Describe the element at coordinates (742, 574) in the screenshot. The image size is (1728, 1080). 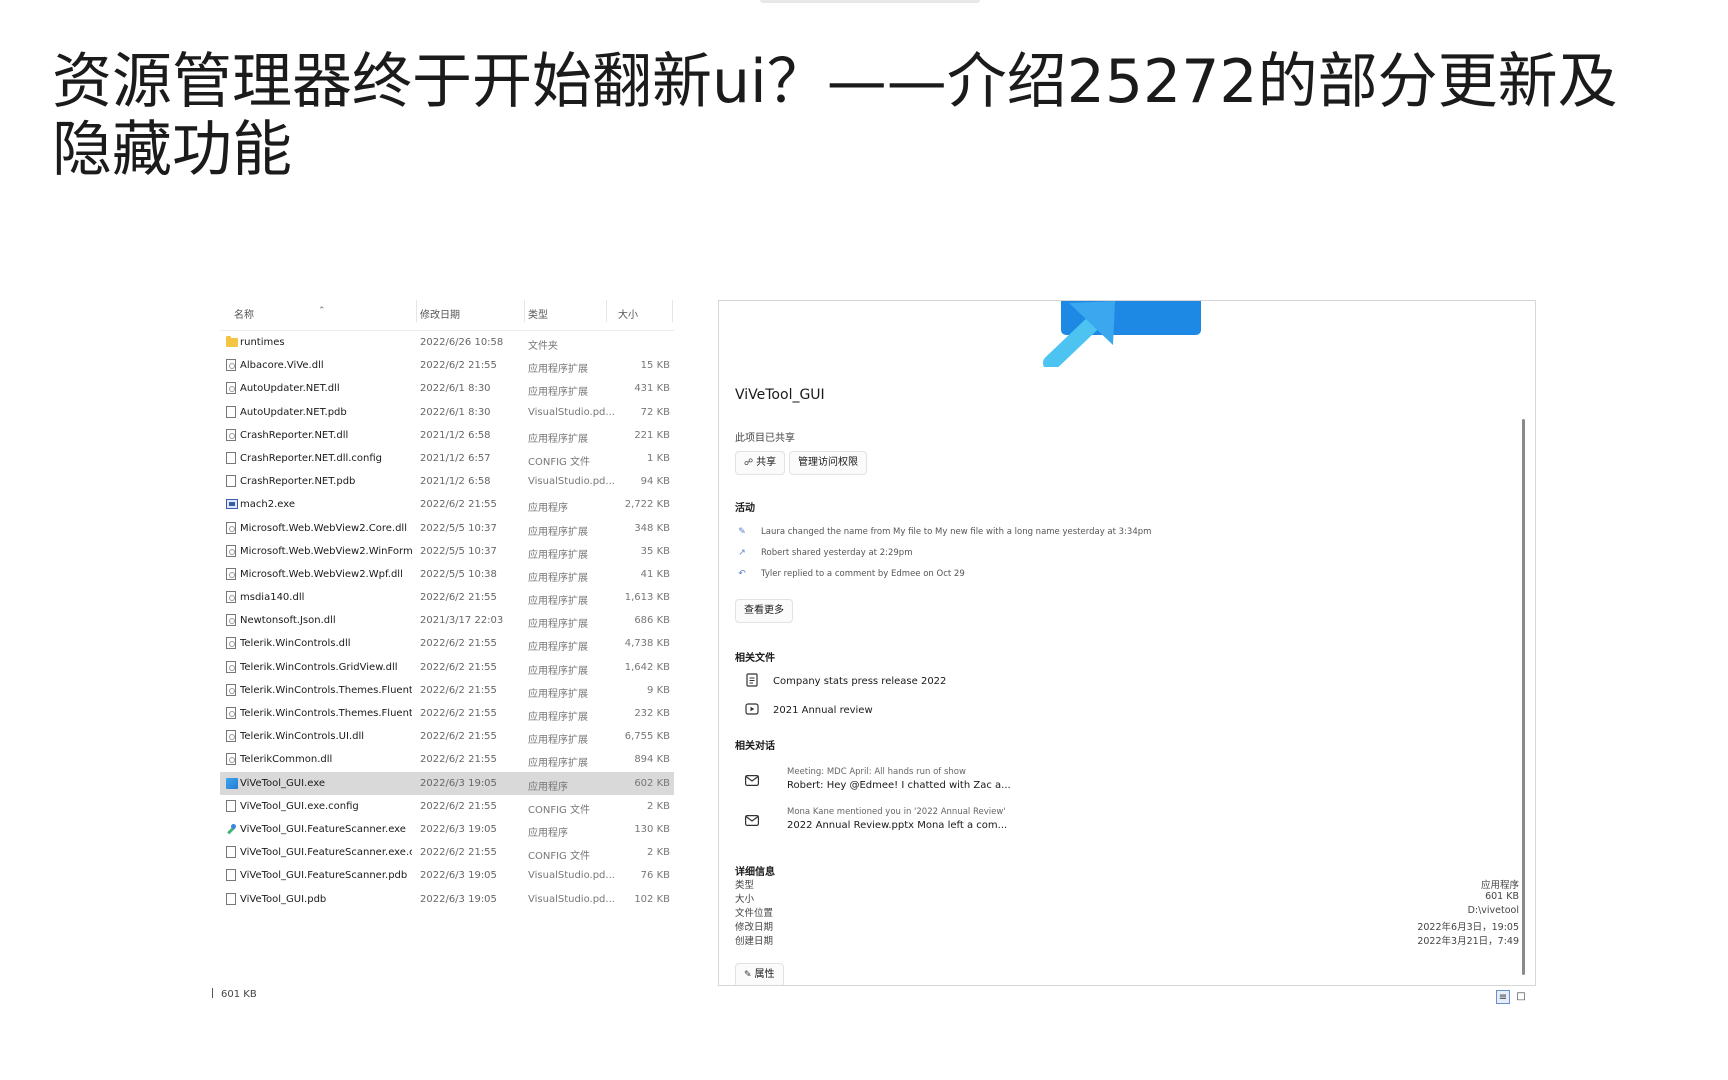
I see `reply-icon: ↶` at that location.